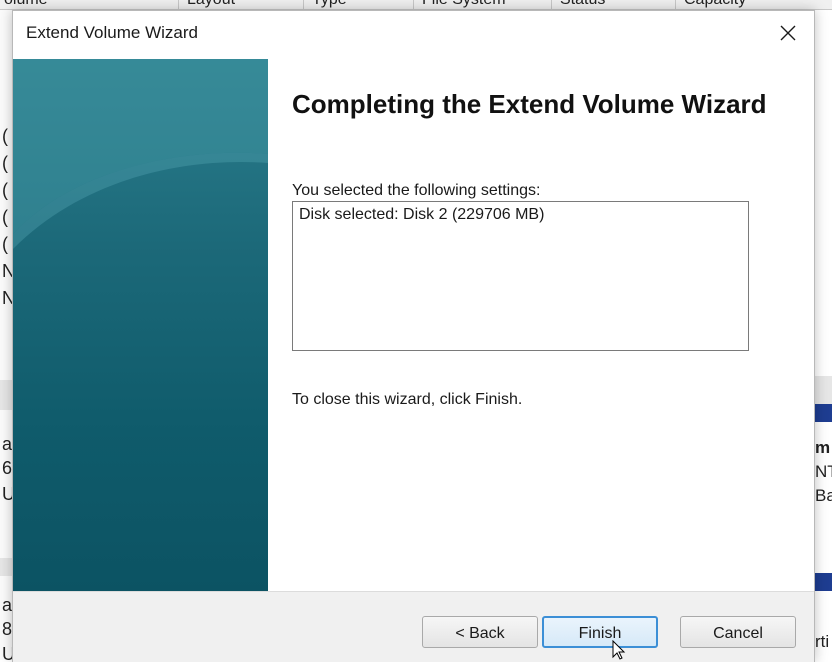 Image resolution: width=832 pixels, height=662 pixels. I want to click on close-icon, so click(788, 33).